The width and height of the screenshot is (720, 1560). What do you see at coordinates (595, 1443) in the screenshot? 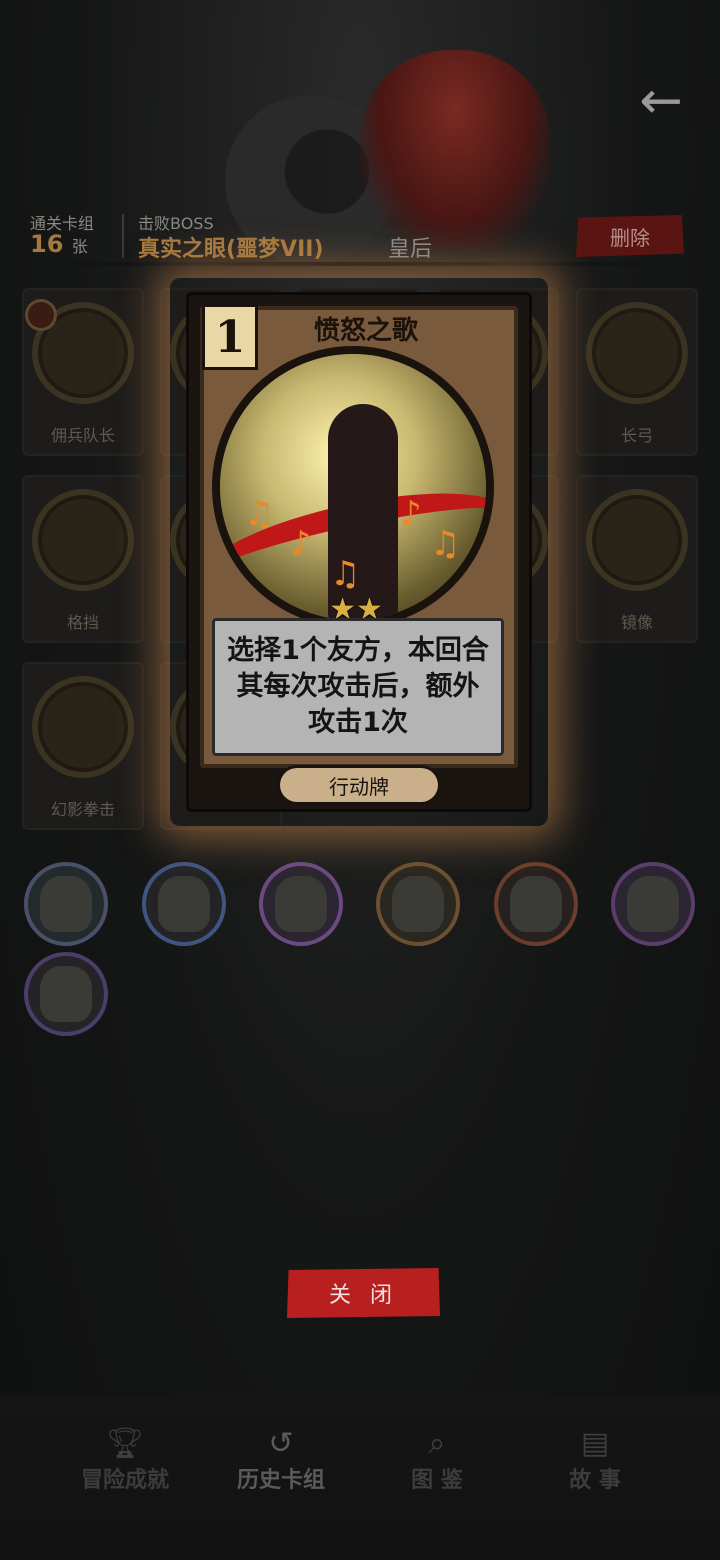
I see `book-icon: ▤` at bounding box center [595, 1443].